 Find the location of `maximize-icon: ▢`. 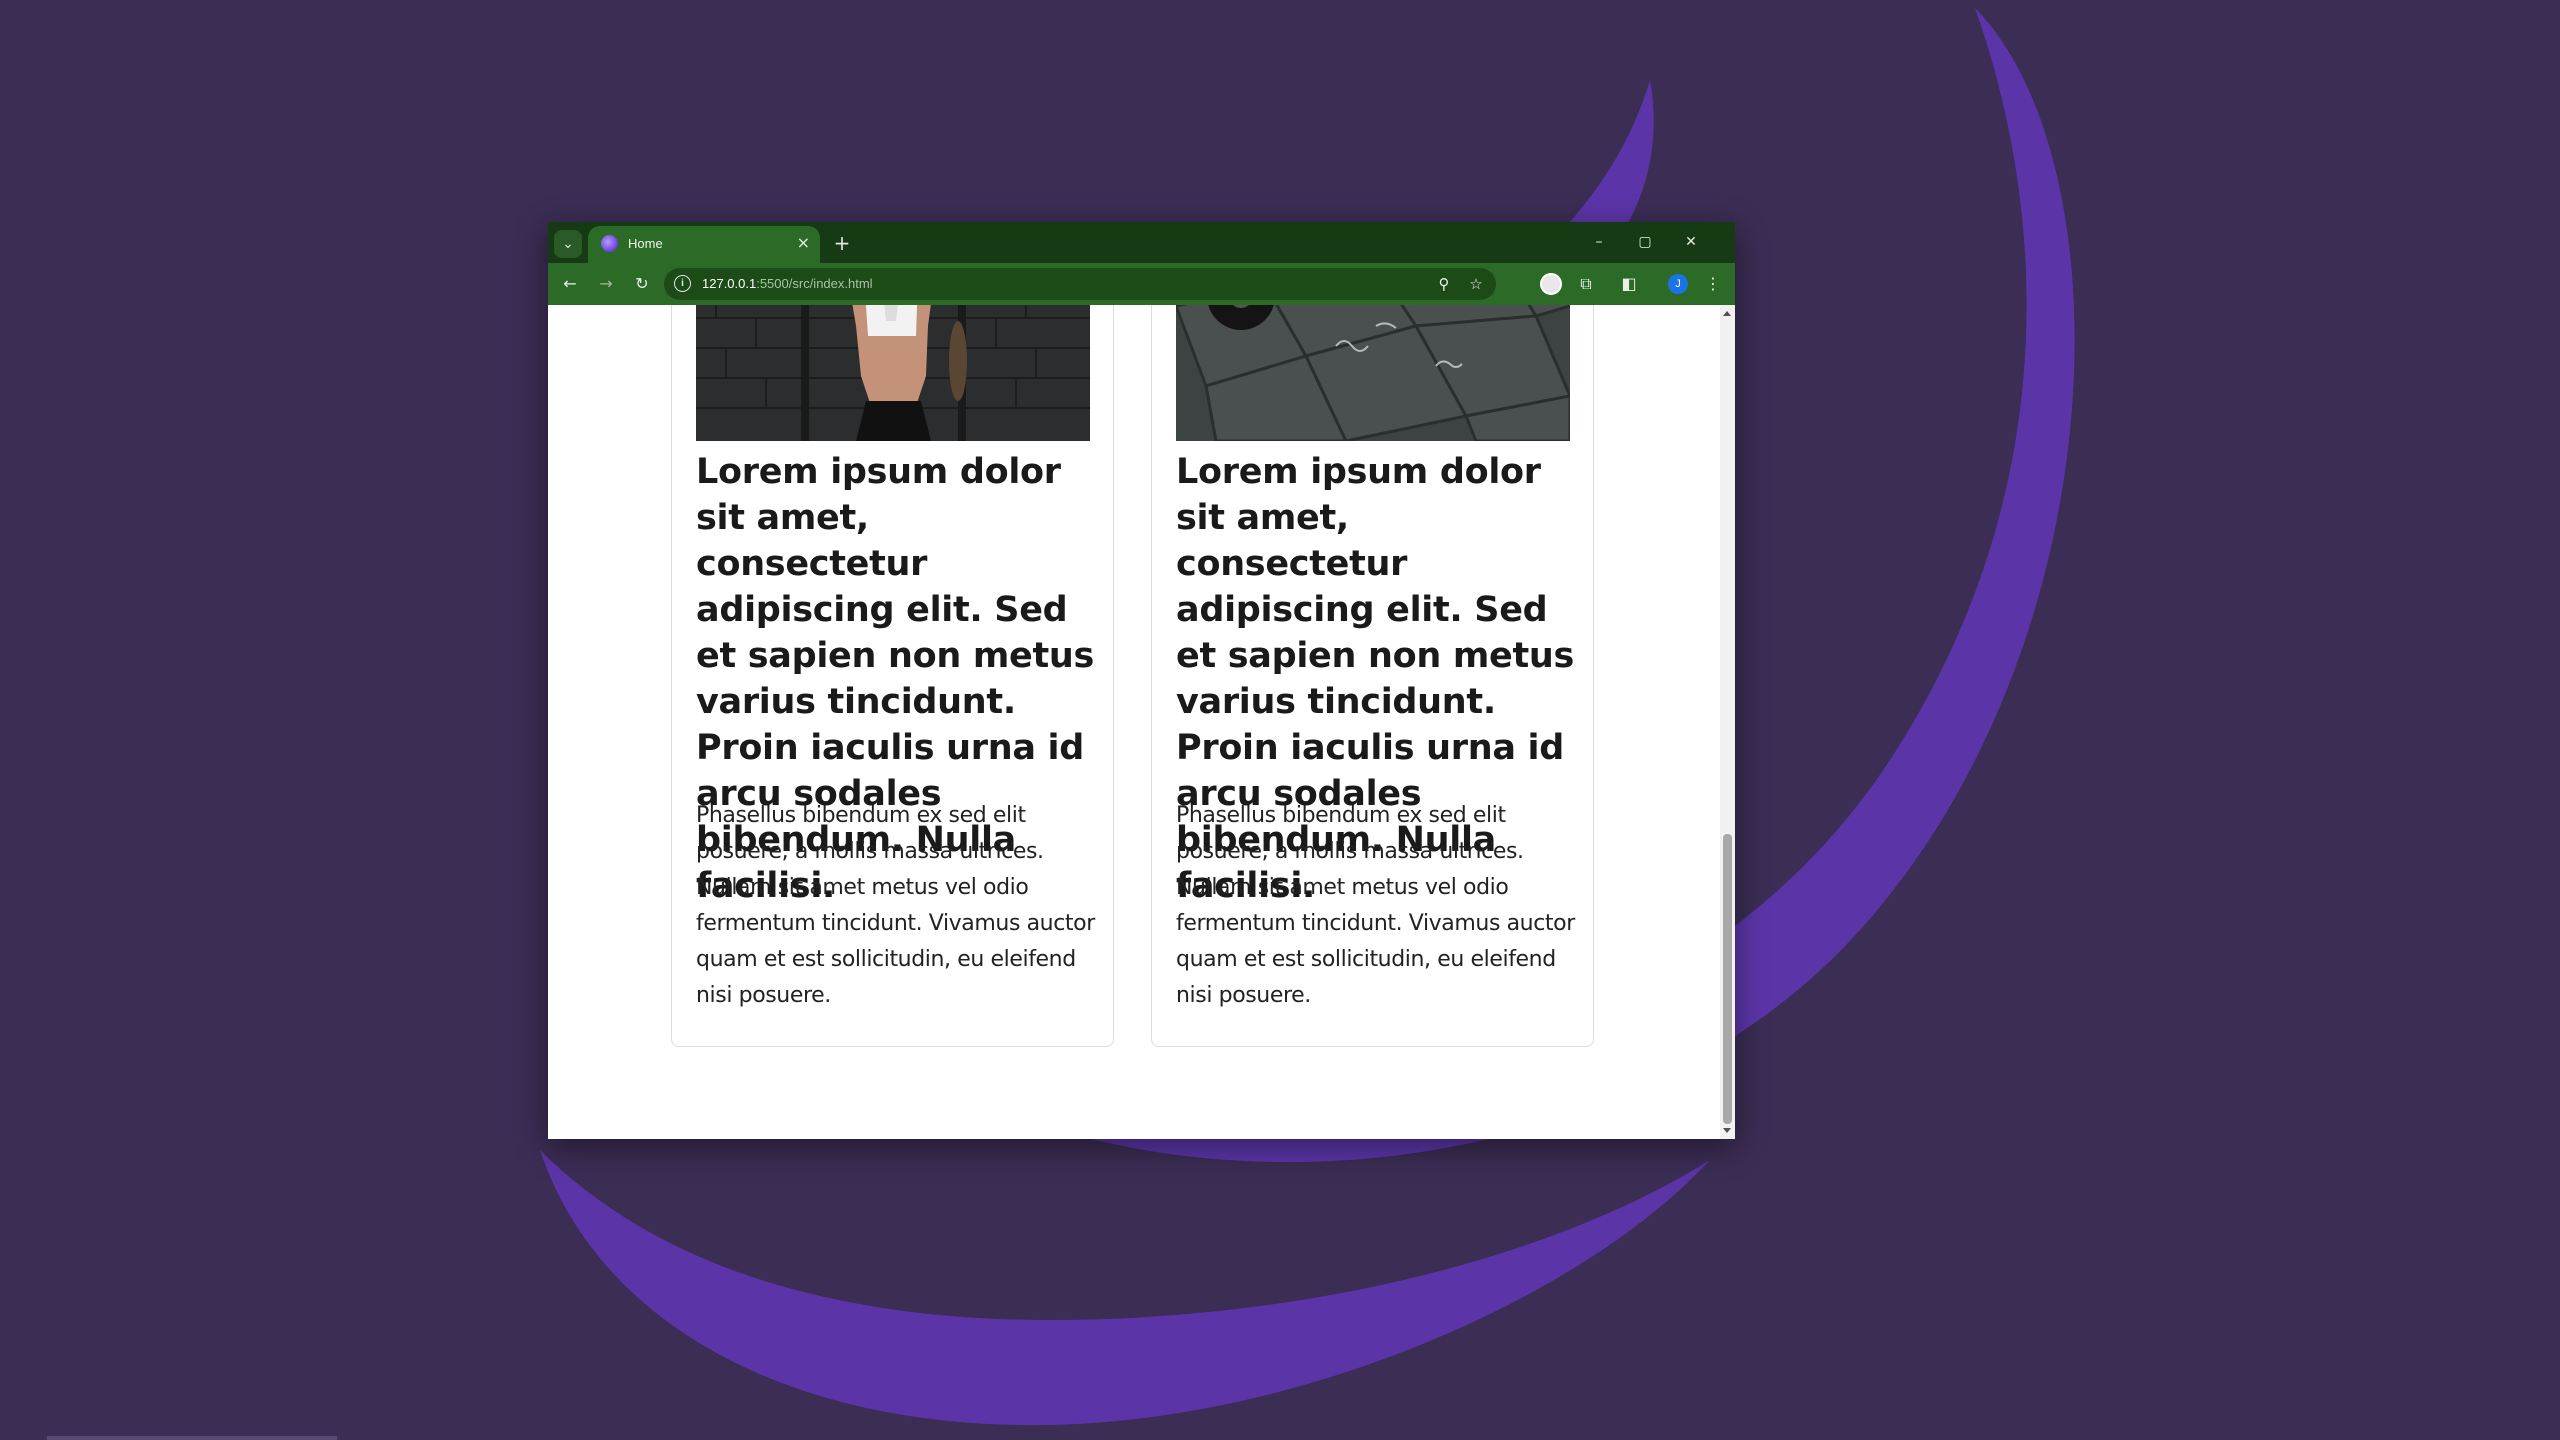

maximize-icon: ▢ is located at coordinates (1645, 242).